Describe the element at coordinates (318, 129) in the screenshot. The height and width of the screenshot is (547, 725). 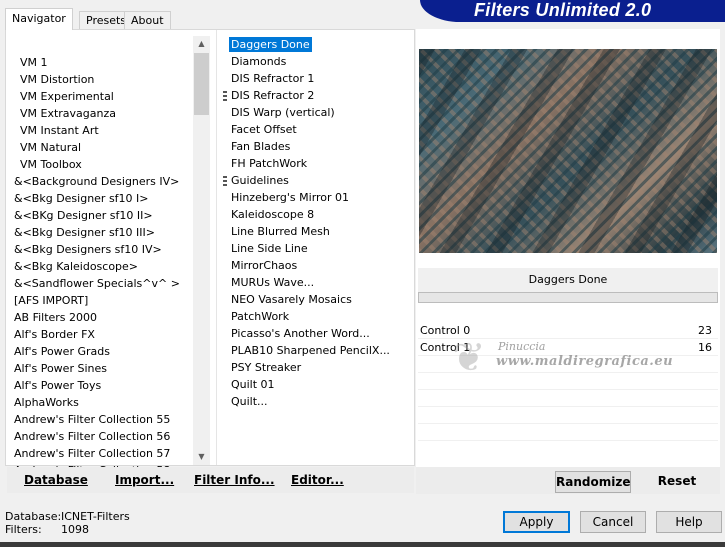
I see `filter-item: Facet Offset` at that location.